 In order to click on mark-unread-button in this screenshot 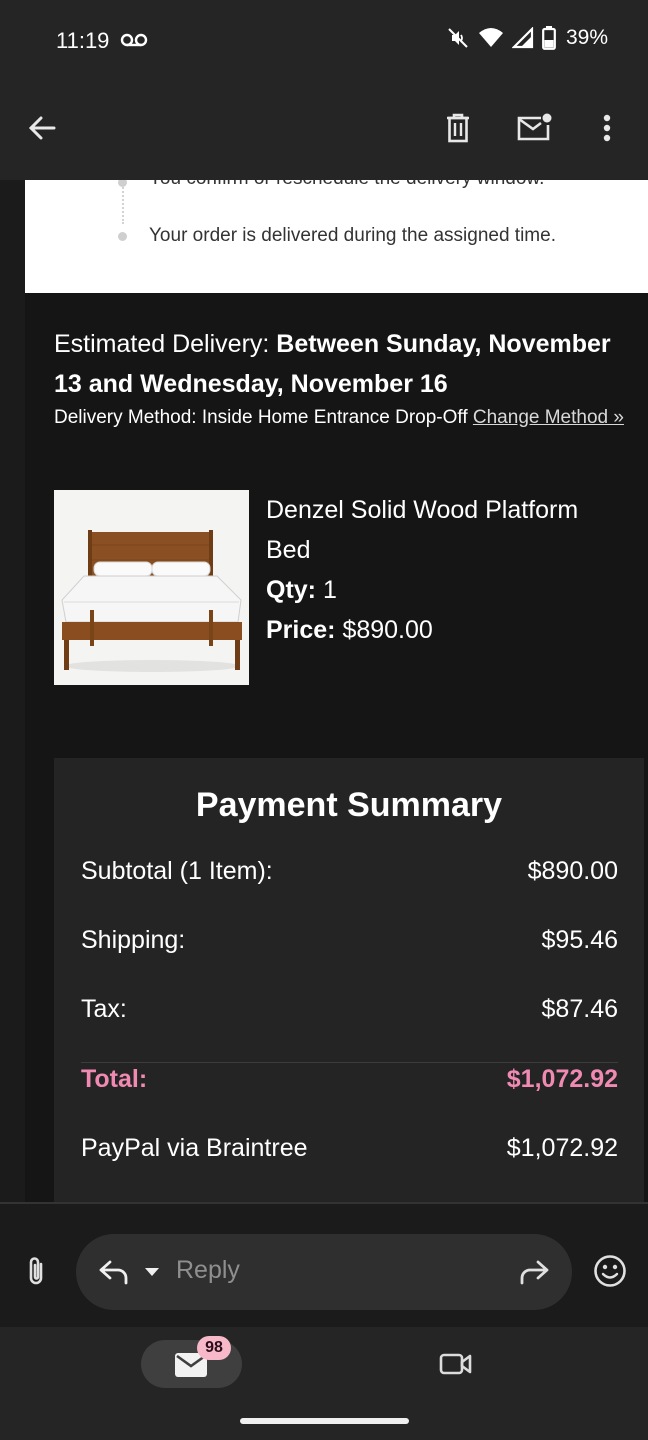, I will do `click(534, 128)`.